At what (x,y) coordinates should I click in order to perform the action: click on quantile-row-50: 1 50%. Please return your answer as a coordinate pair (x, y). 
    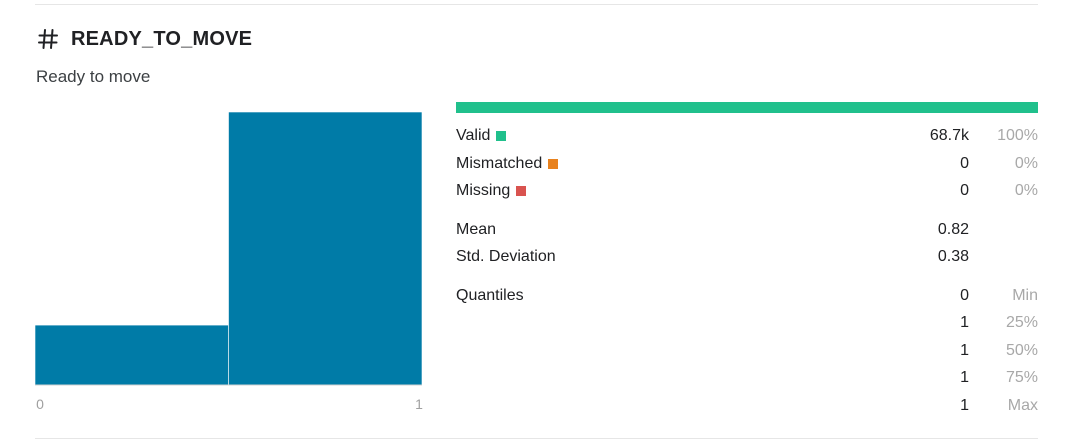
    Looking at the image, I should click on (747, 351).